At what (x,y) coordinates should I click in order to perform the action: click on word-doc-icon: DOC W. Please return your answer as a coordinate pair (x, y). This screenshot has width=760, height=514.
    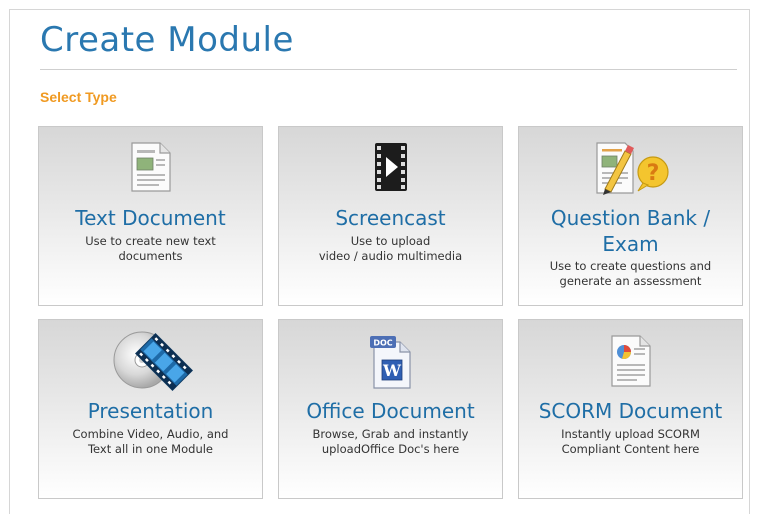
    Looking at the image, I should click on (390, 362).